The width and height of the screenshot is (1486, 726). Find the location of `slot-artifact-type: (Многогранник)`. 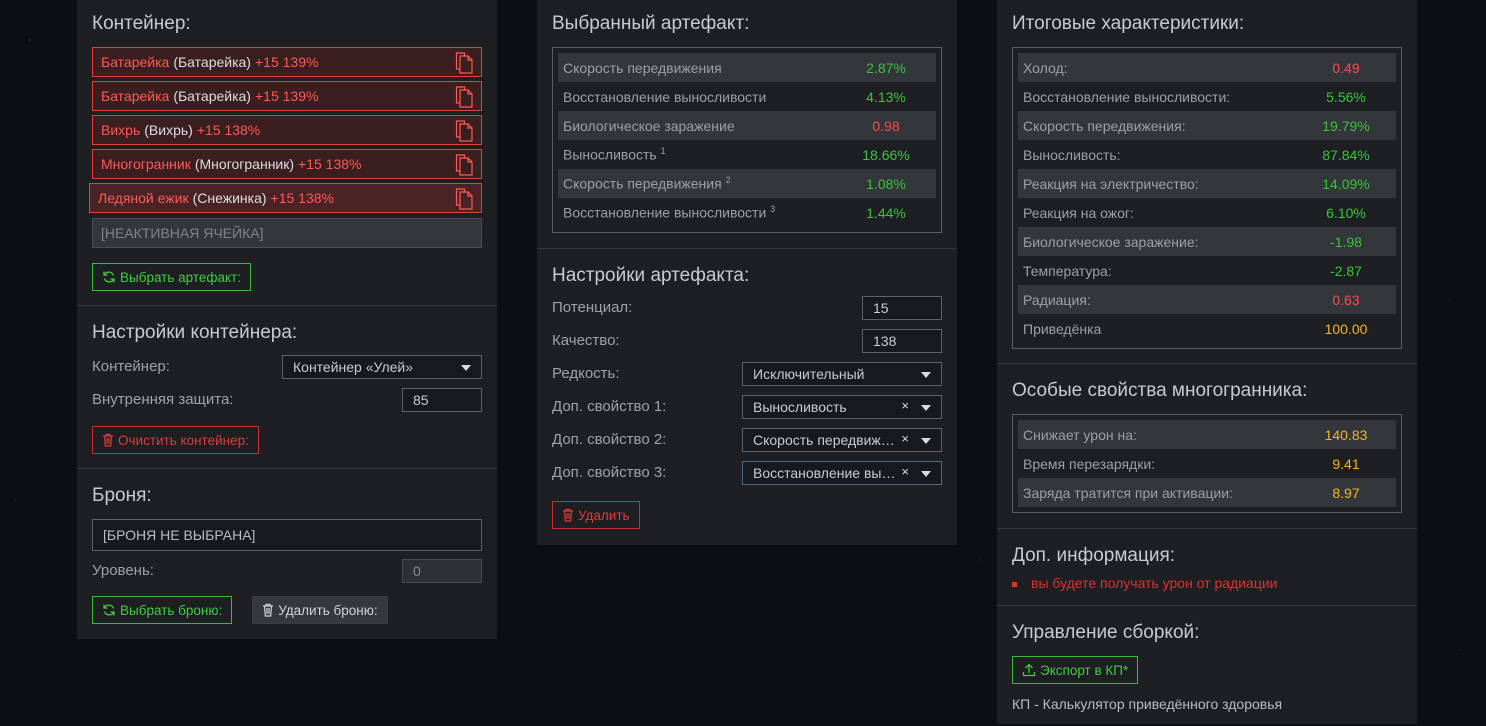

slot-artifact-type: (Многогранник) is located at coordinates (244, 164).